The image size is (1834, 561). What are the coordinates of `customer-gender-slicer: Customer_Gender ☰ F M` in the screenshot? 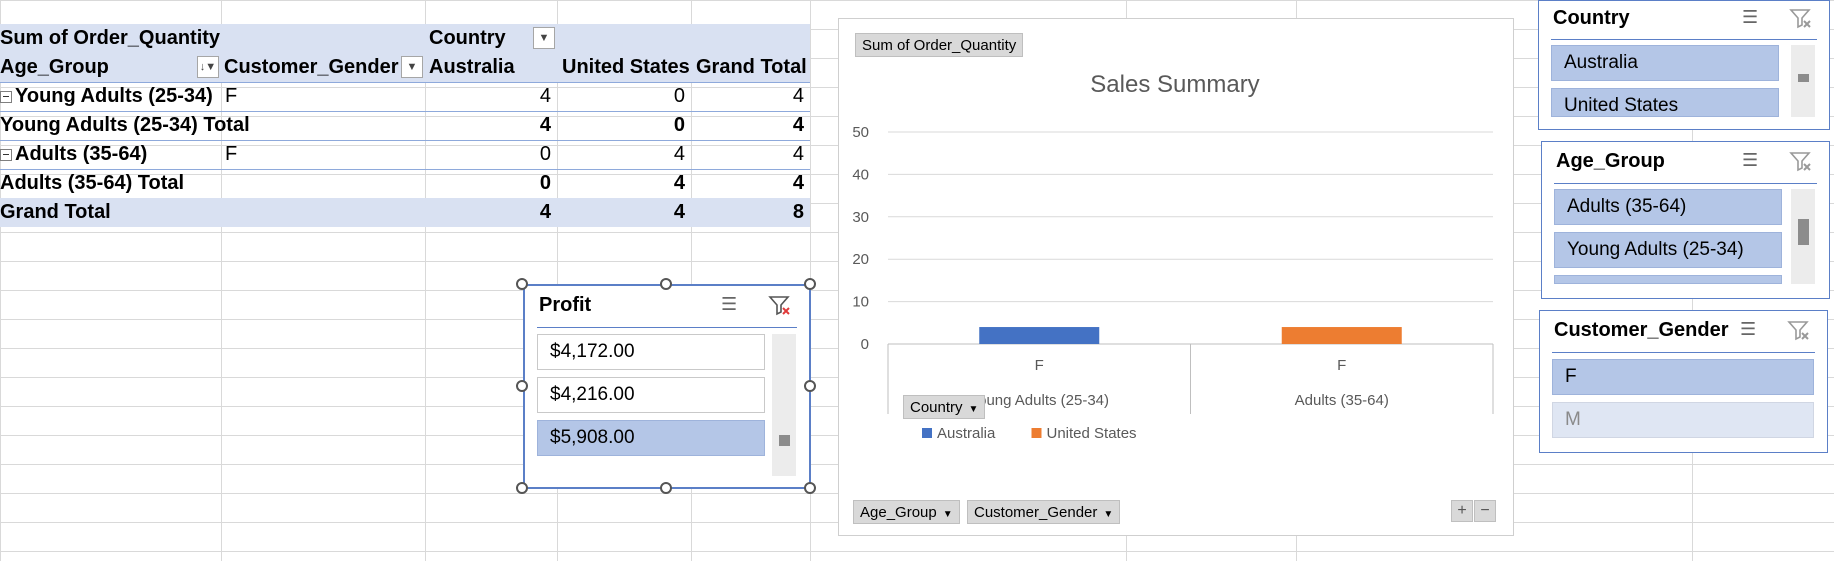 It's located at (1683, 381).